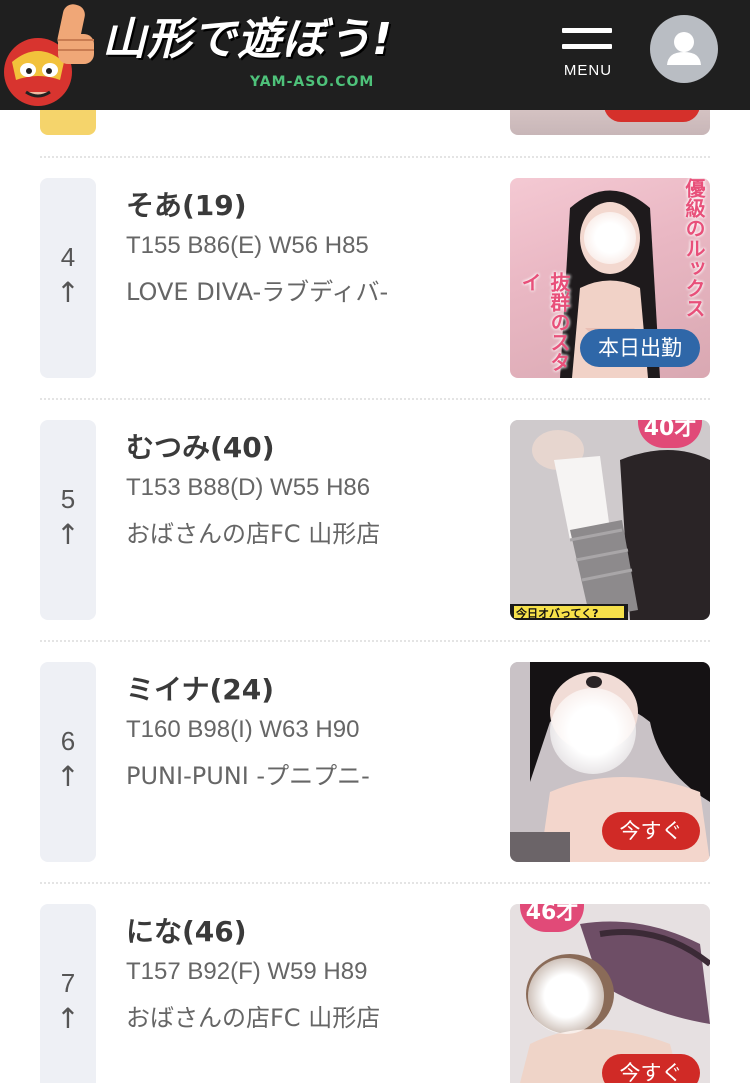 The width and height of the screenshot is (750, 1083). Describe the element at coordinates (68, 499) in the screenshot. I see `rank-number: 5` at that location.